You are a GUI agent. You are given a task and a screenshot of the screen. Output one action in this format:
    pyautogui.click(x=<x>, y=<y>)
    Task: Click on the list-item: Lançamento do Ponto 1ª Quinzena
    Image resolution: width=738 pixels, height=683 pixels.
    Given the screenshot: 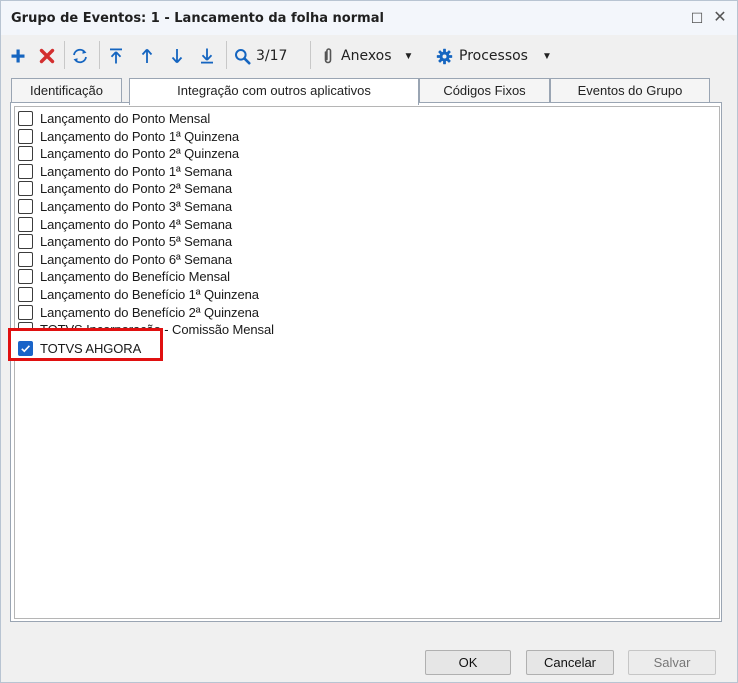 What is the action you would take?
    pyautogui.click(x=128, y=136)
    